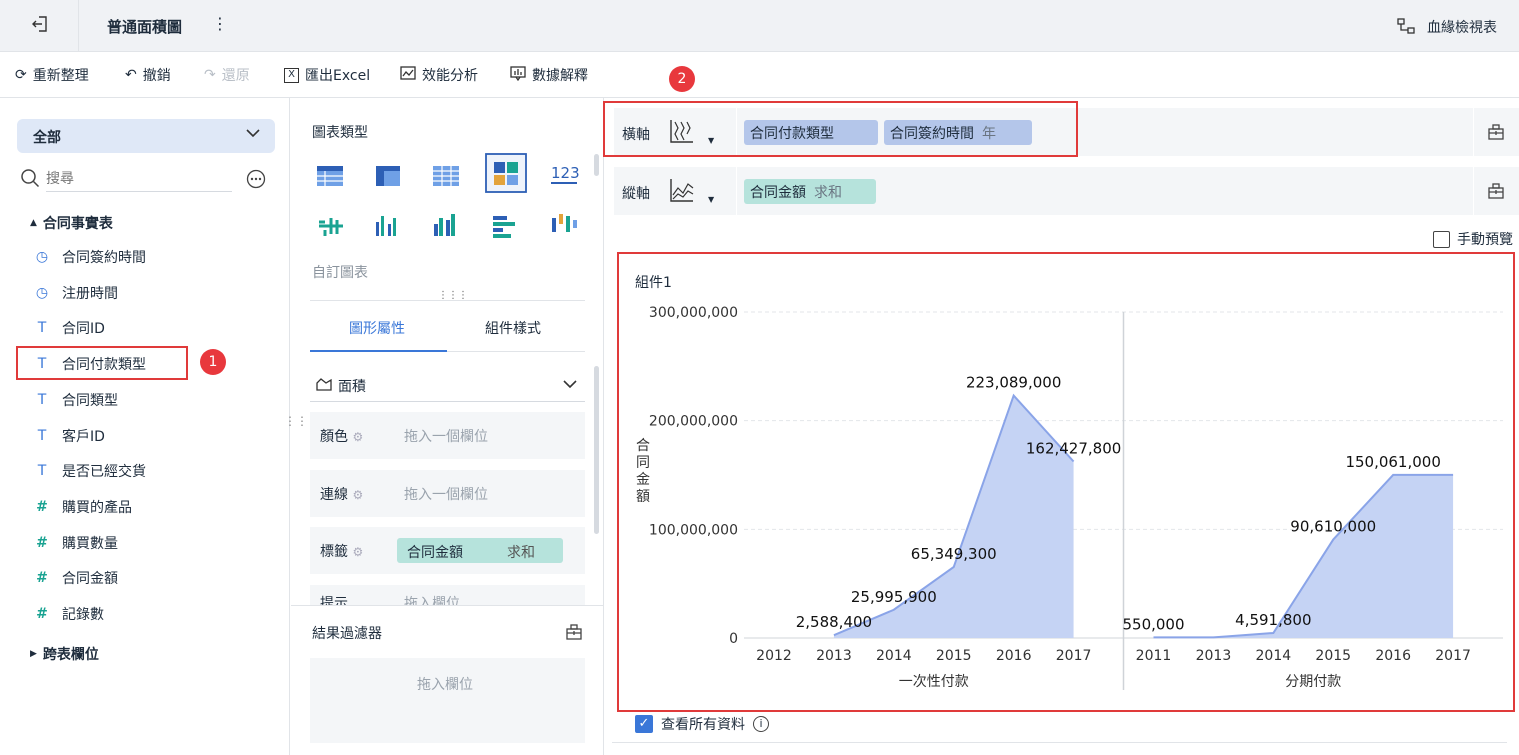 The height and width of the screenshot is (755, 1519). I want to click on treemap-chart-icon, so click(506, 173).